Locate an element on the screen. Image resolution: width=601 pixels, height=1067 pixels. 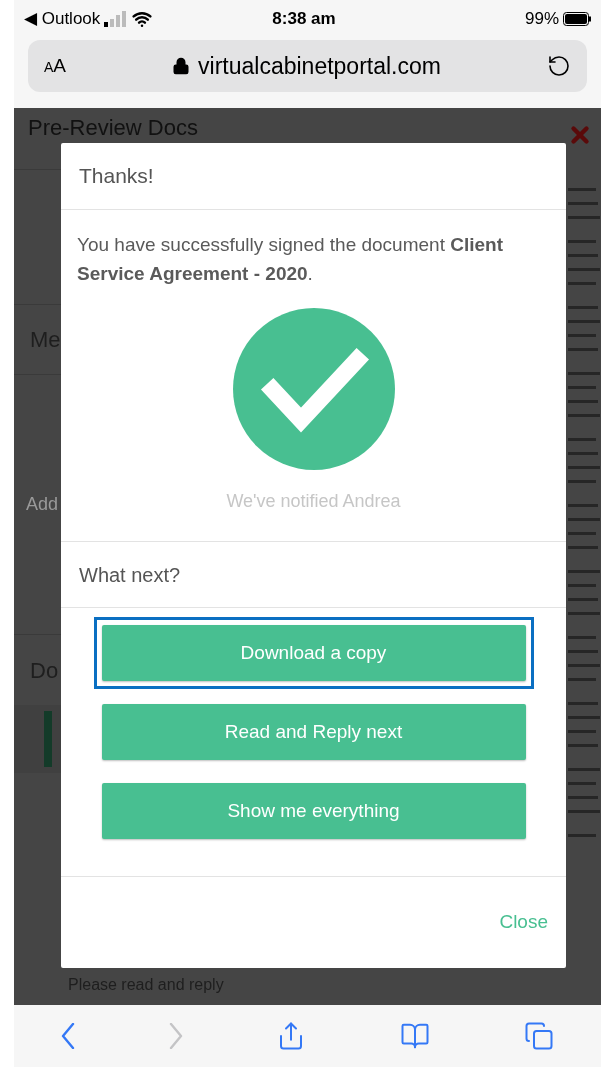
action-button: Read and Reply next is located at coordinates (313, 732).